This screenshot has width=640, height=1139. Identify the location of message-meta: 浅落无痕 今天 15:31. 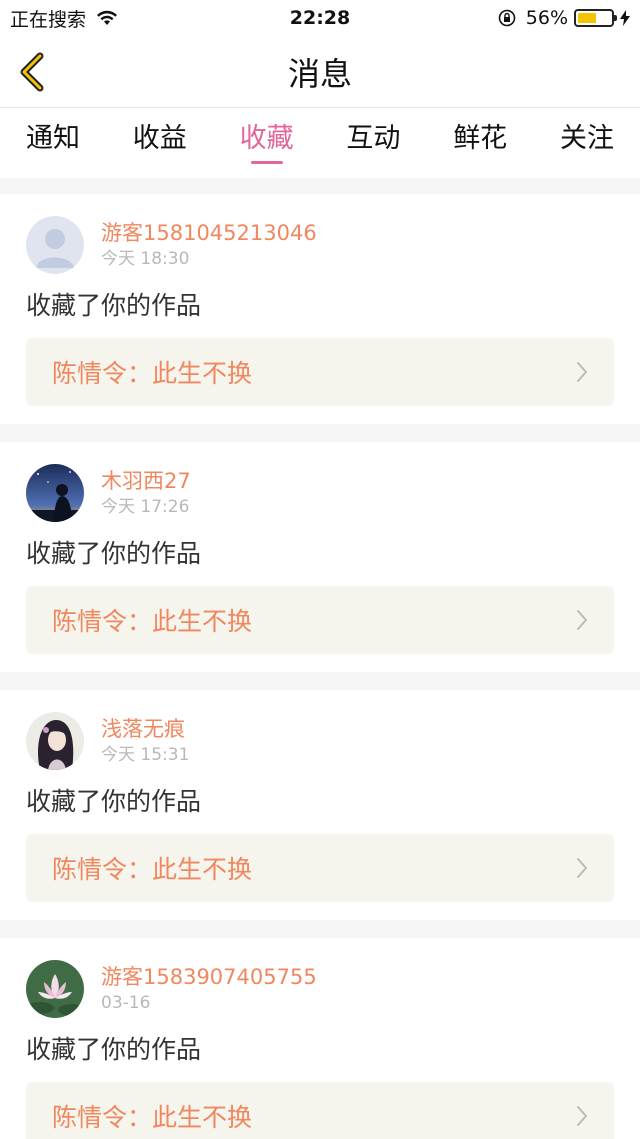
(145, 741).